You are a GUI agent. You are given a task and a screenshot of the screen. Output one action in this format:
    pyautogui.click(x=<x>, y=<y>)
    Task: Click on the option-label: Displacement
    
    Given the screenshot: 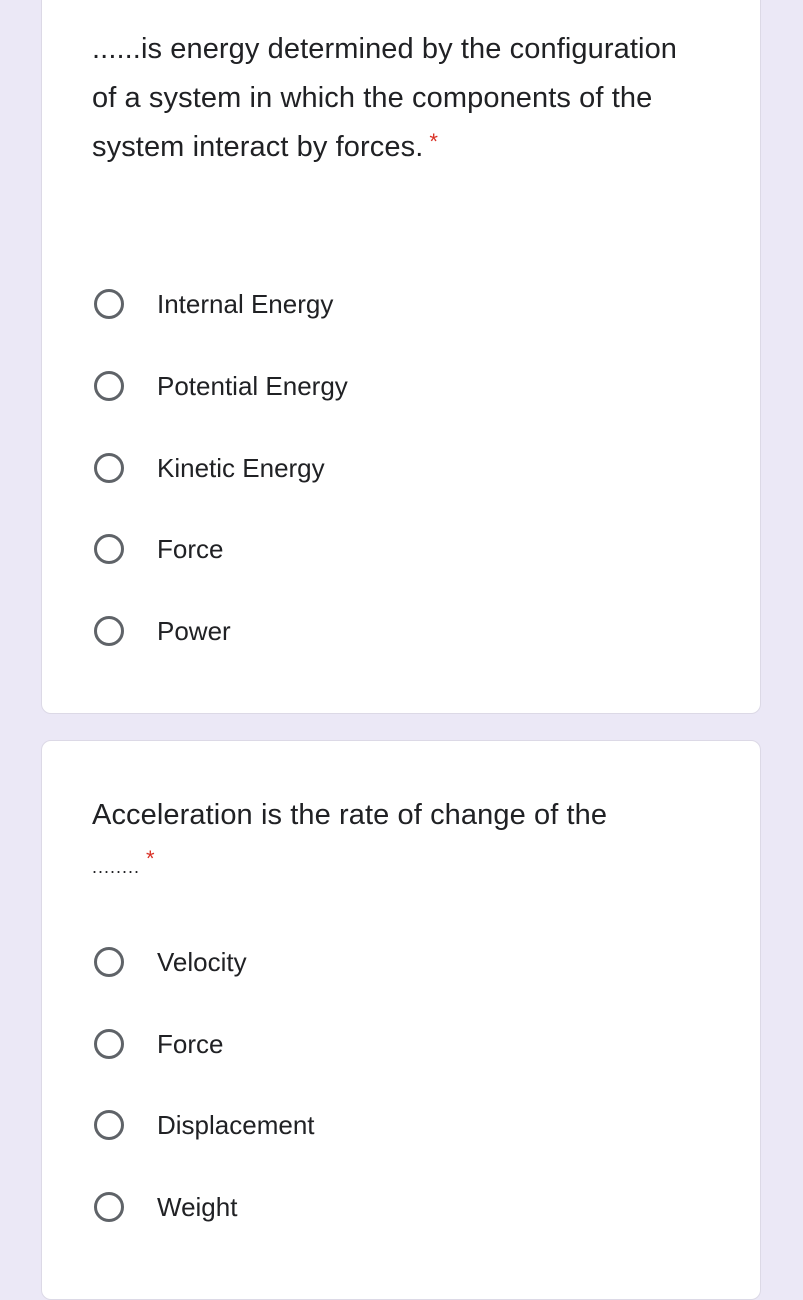 What is the action you would take?
    pyautogui.click(x=236, y=1124)
    